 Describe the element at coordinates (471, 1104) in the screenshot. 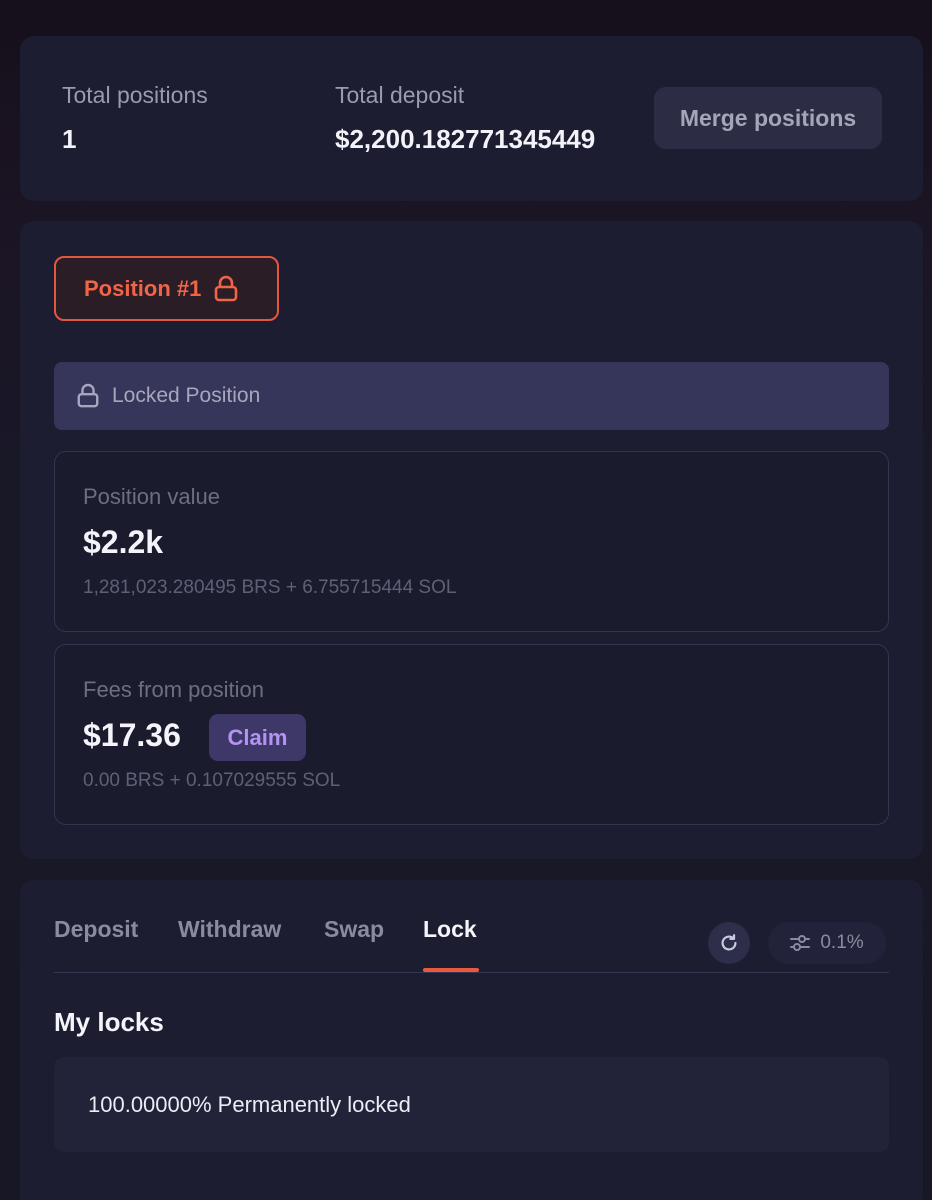

I see `lock-entry: 100.00000% Permanently locked` at that location.